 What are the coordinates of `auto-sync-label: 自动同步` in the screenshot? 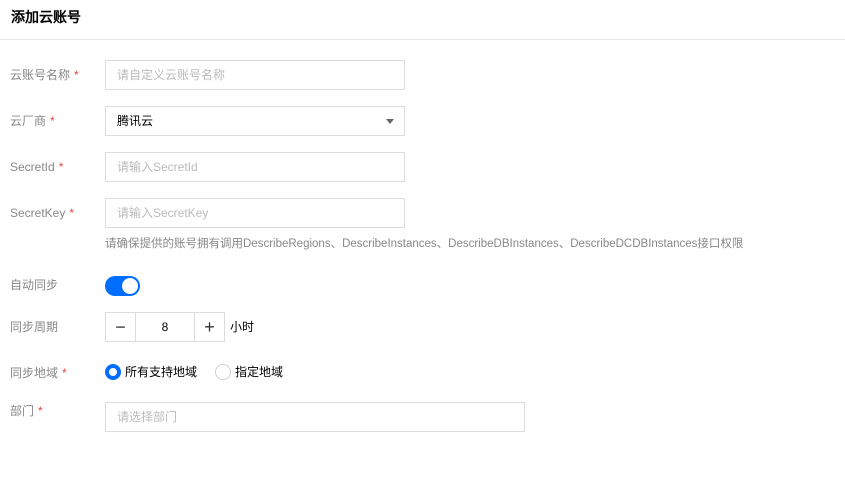 It's located at (34, 285).